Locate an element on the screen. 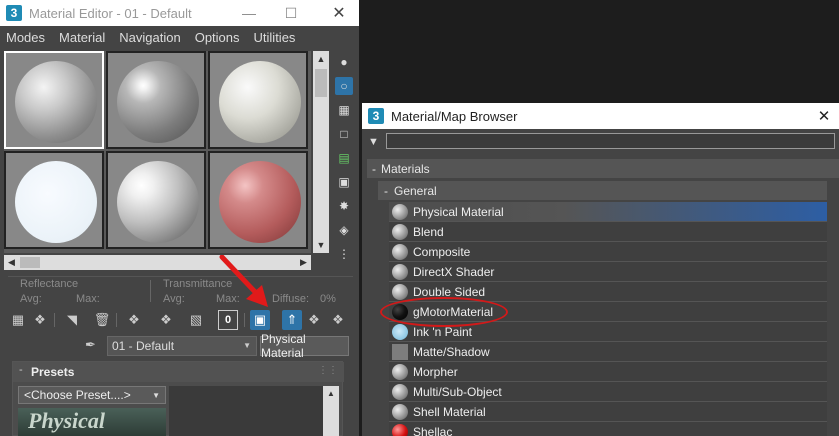 Image resolution: width=839 pixels, height=436 pixels. annotation-arrow is located at coordinates (243, 281).